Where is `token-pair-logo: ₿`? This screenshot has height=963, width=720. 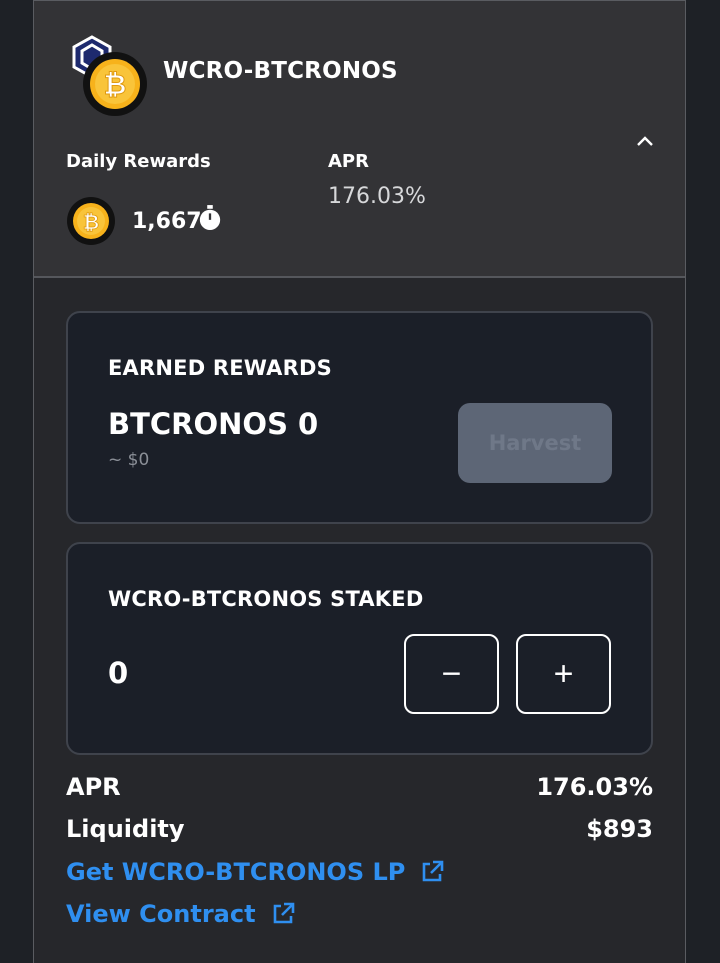
token-pair-logo: ₿ is located at coordinates (110, 75).